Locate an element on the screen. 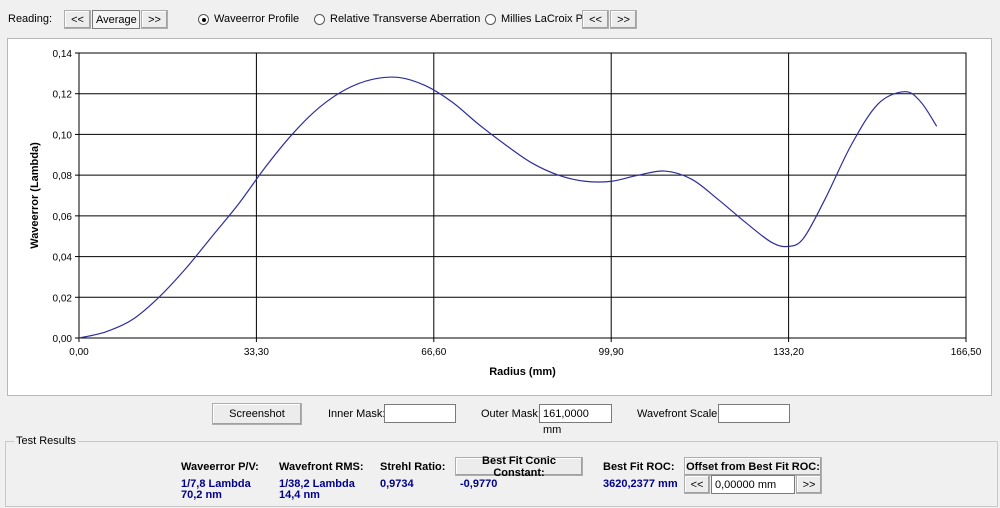 This screenshot has height=508, width=1000. inner-mask-input is located at coordinates (420, 413).